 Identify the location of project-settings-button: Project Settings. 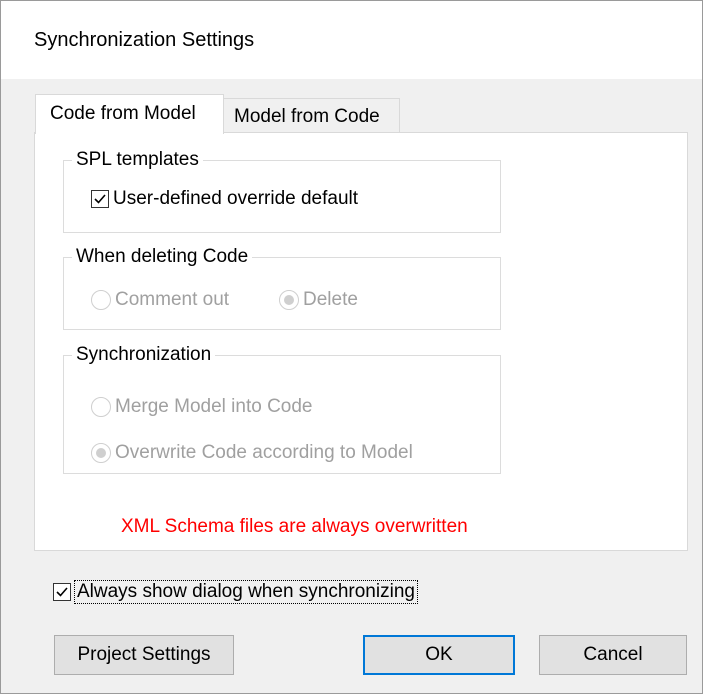
(144, 655).